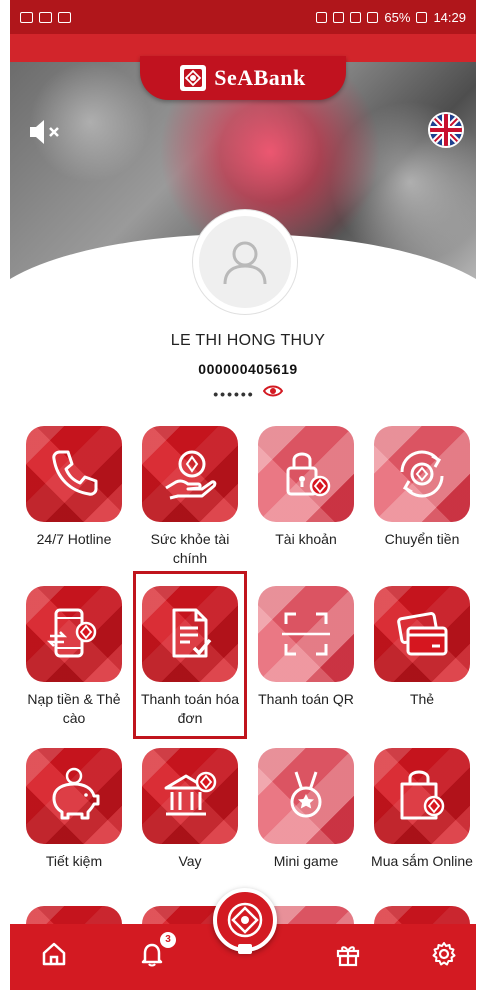  I want to click on lock-account-icon, so click(308, 474).